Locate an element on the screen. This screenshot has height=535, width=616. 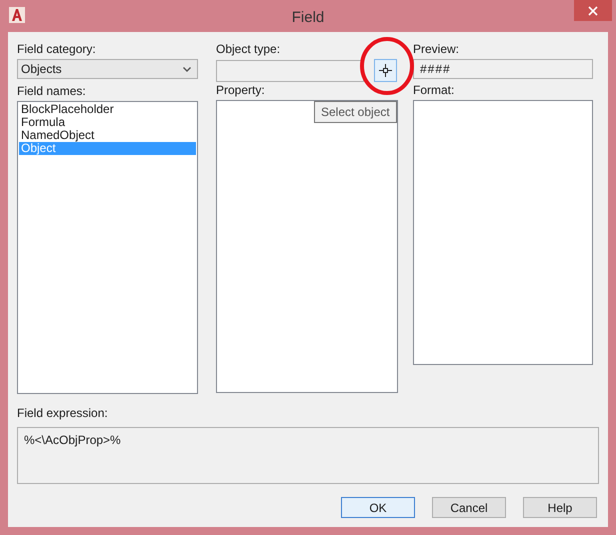
annotation-circle is located at coordinates (387, 66).